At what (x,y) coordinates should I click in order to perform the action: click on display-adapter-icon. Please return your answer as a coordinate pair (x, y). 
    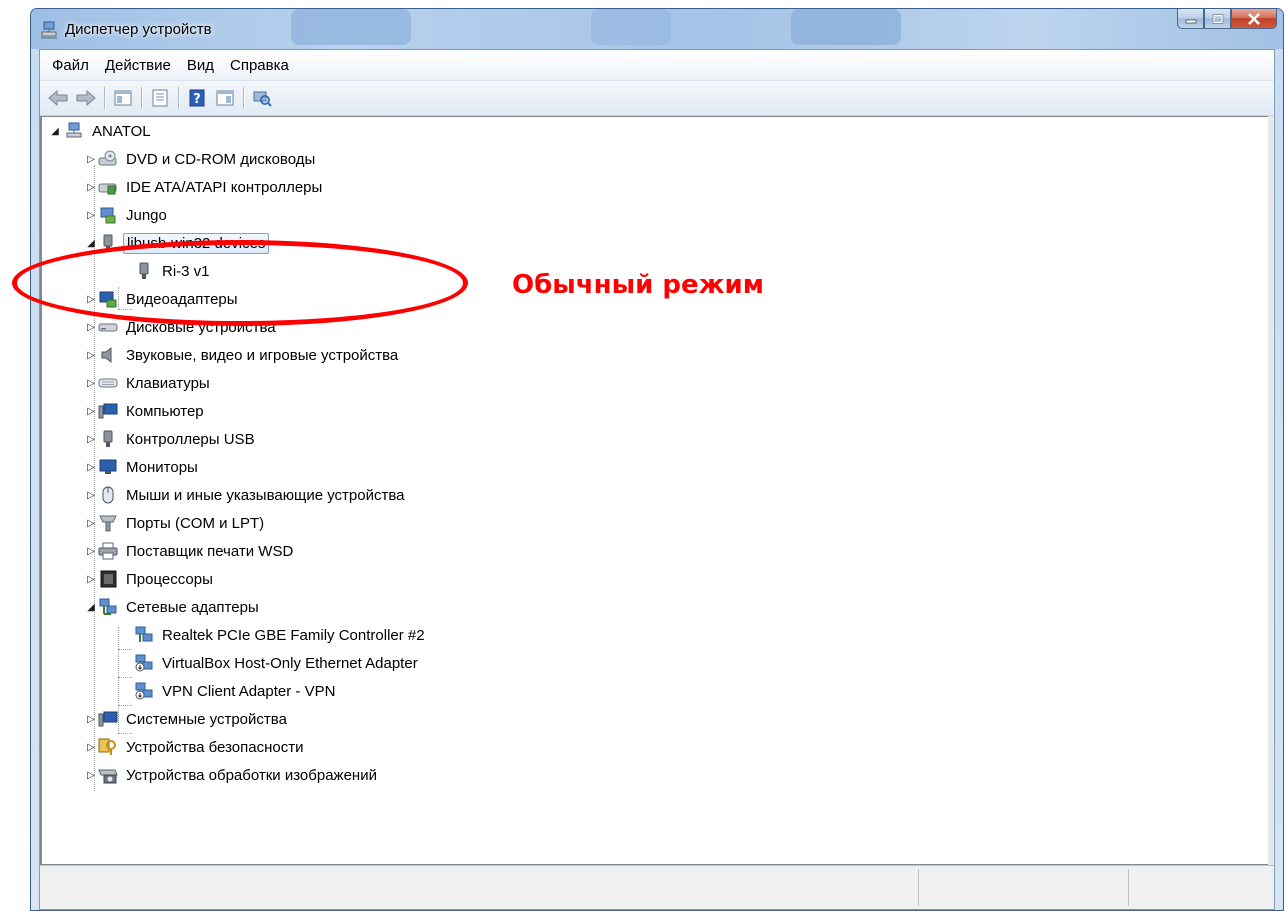
    Looking at the image, I should click on (108, 299).